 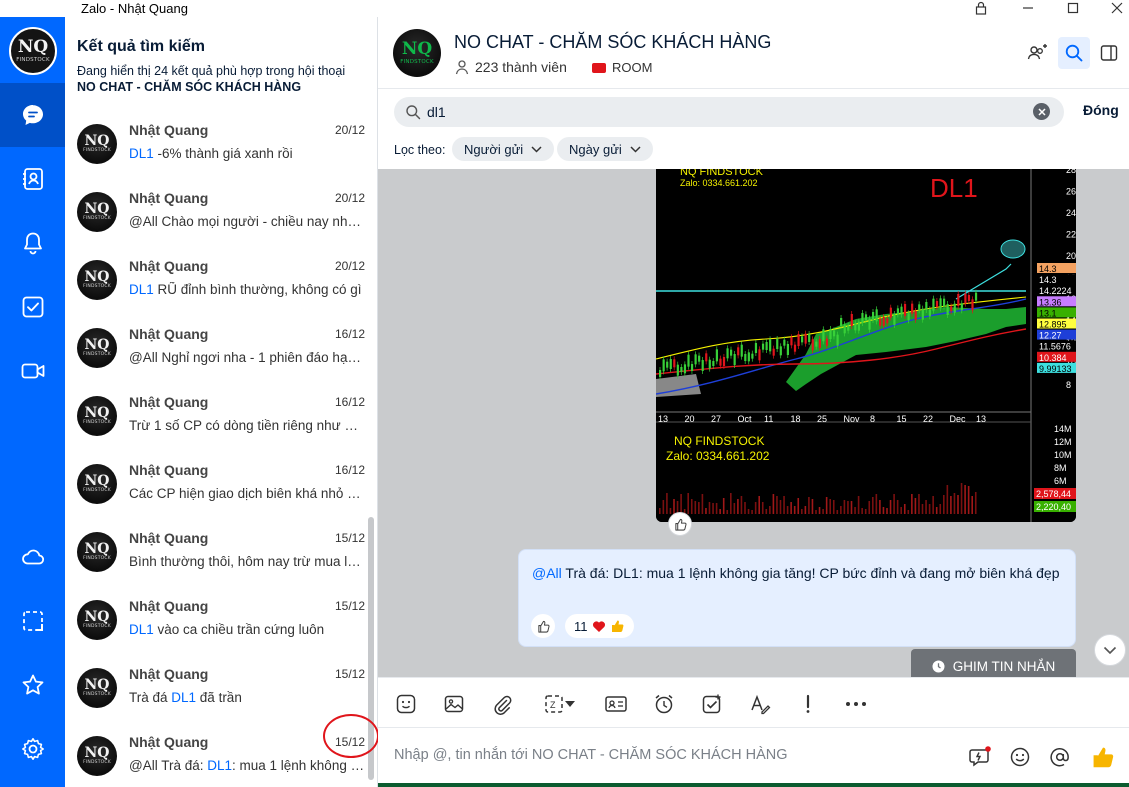 I want to click on screenshot-button: Z, so click(x=559, y=704).